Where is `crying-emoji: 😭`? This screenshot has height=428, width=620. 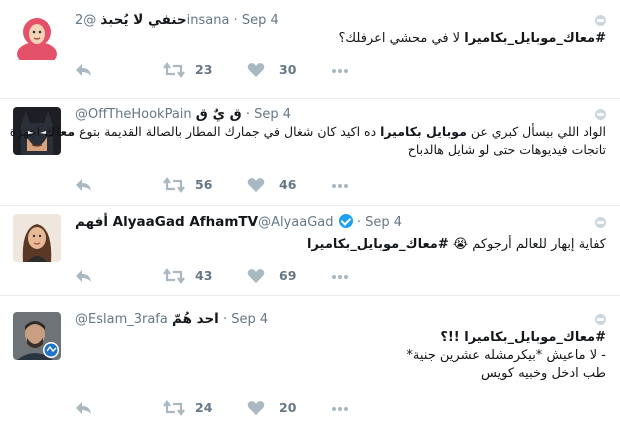
crying-emoji: 😭 is located at coordinates (460, 244).